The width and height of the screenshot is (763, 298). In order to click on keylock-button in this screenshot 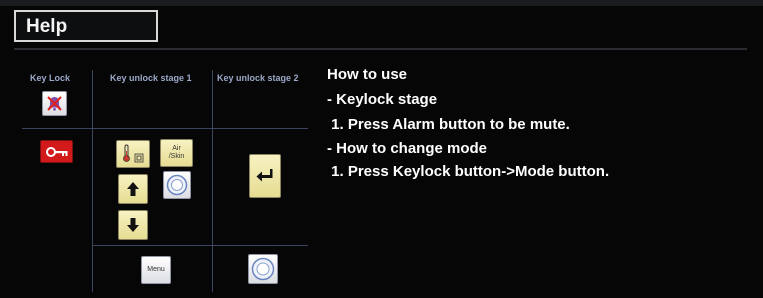, I will do `click(56, 151)`.